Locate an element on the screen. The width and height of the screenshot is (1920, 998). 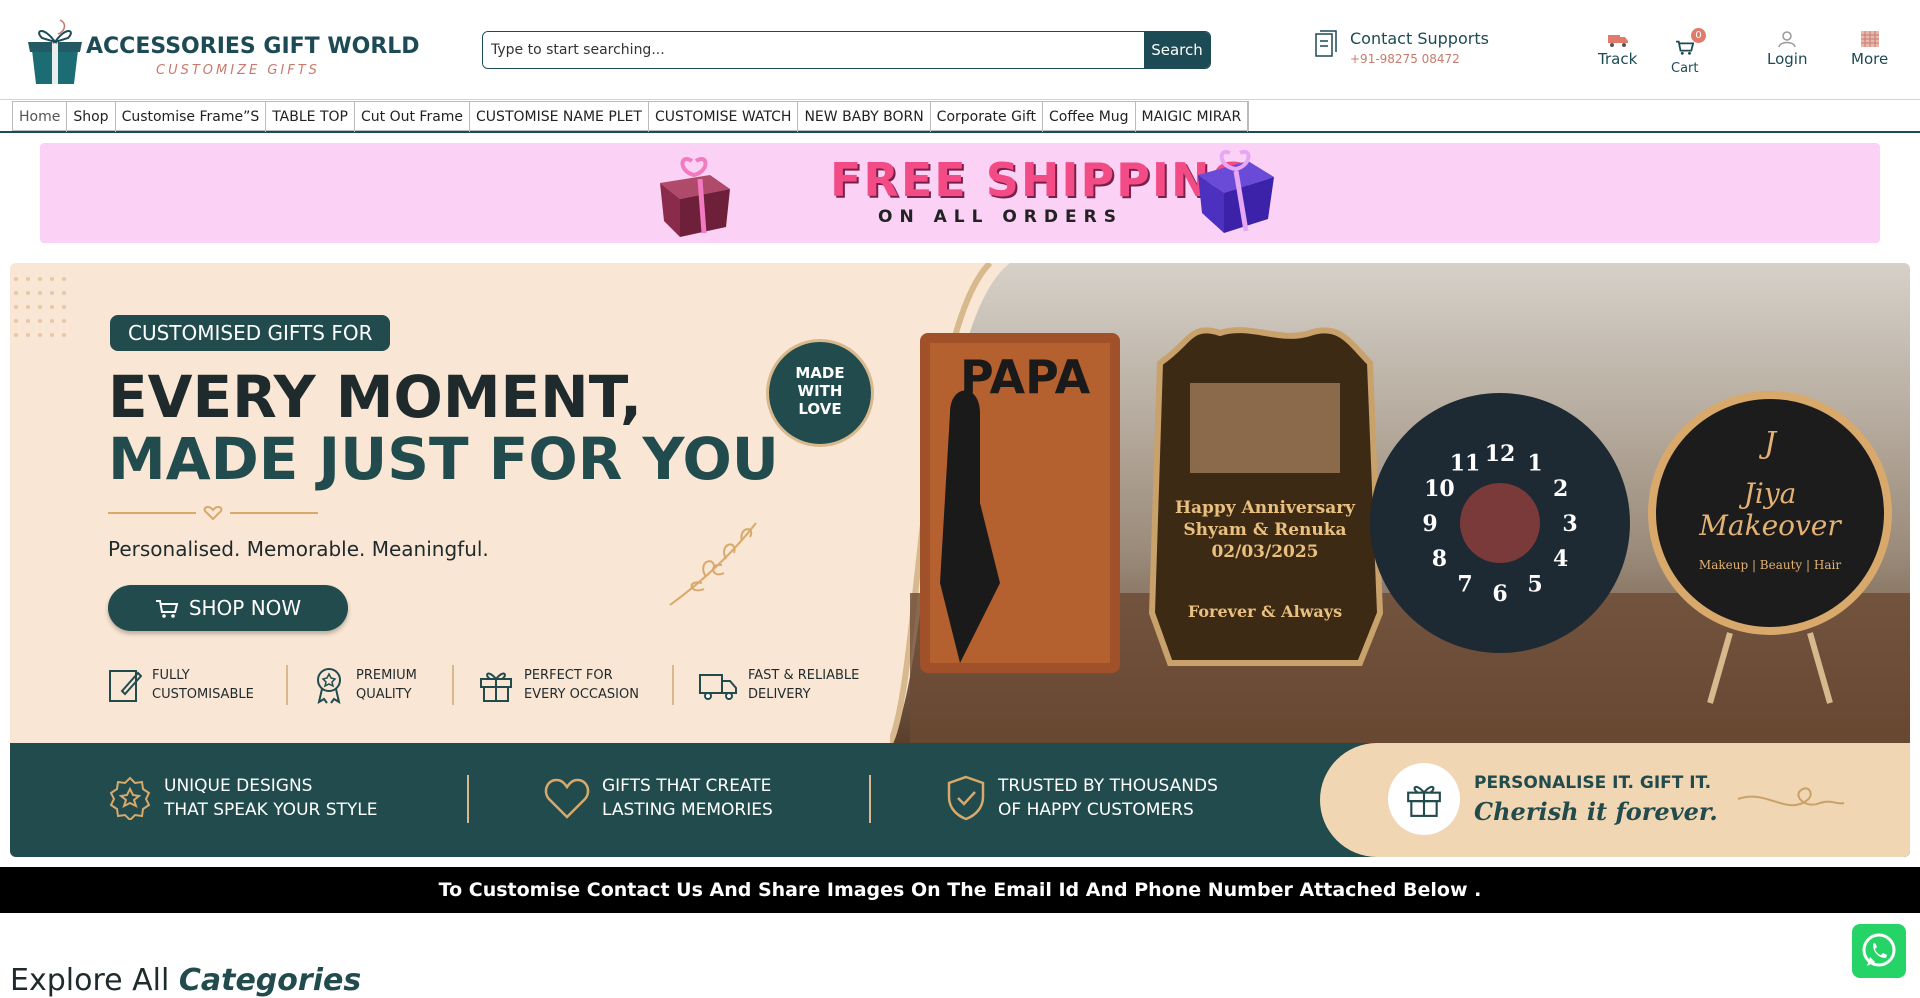
bottom-trusted: TRUSTED BY THOUSANDS OF HAPPY CUSTOMERS is located at coordinates (1082, 798).